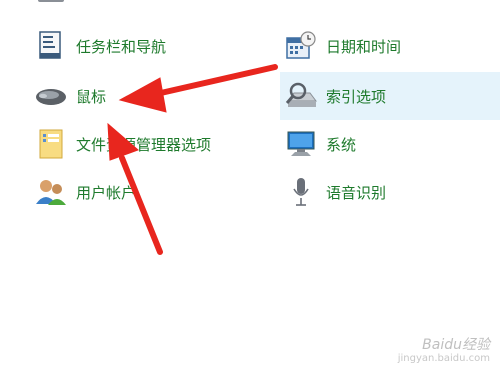 The width and height of the screenshot is (500, 375). What do you see at coordinates (51, 96) in the screenshot?
I see `mouse-icon` at bounding box center [51, 96].